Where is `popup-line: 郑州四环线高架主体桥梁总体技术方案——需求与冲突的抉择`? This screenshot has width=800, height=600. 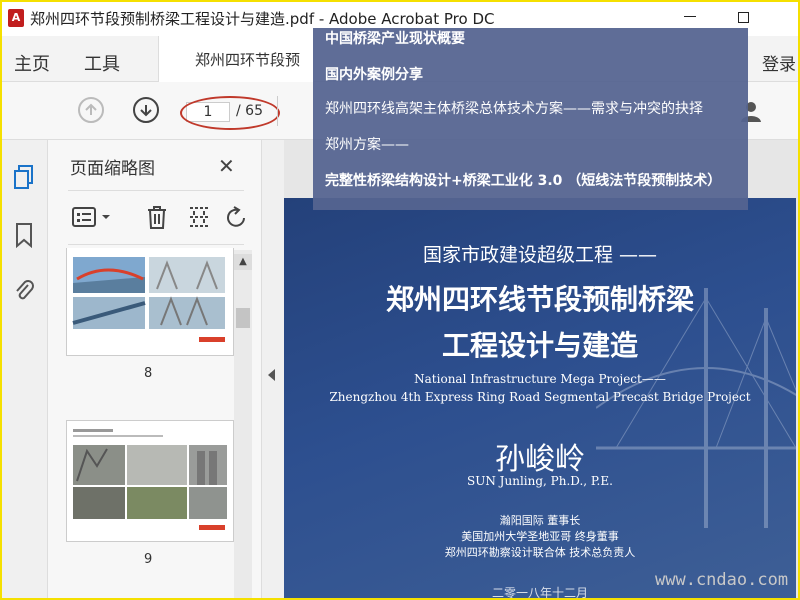 popup-line: 郑州四环线高架主体桥梁总体技术方案——需求与冲突的抉择 is located at coordinates (514, 109).